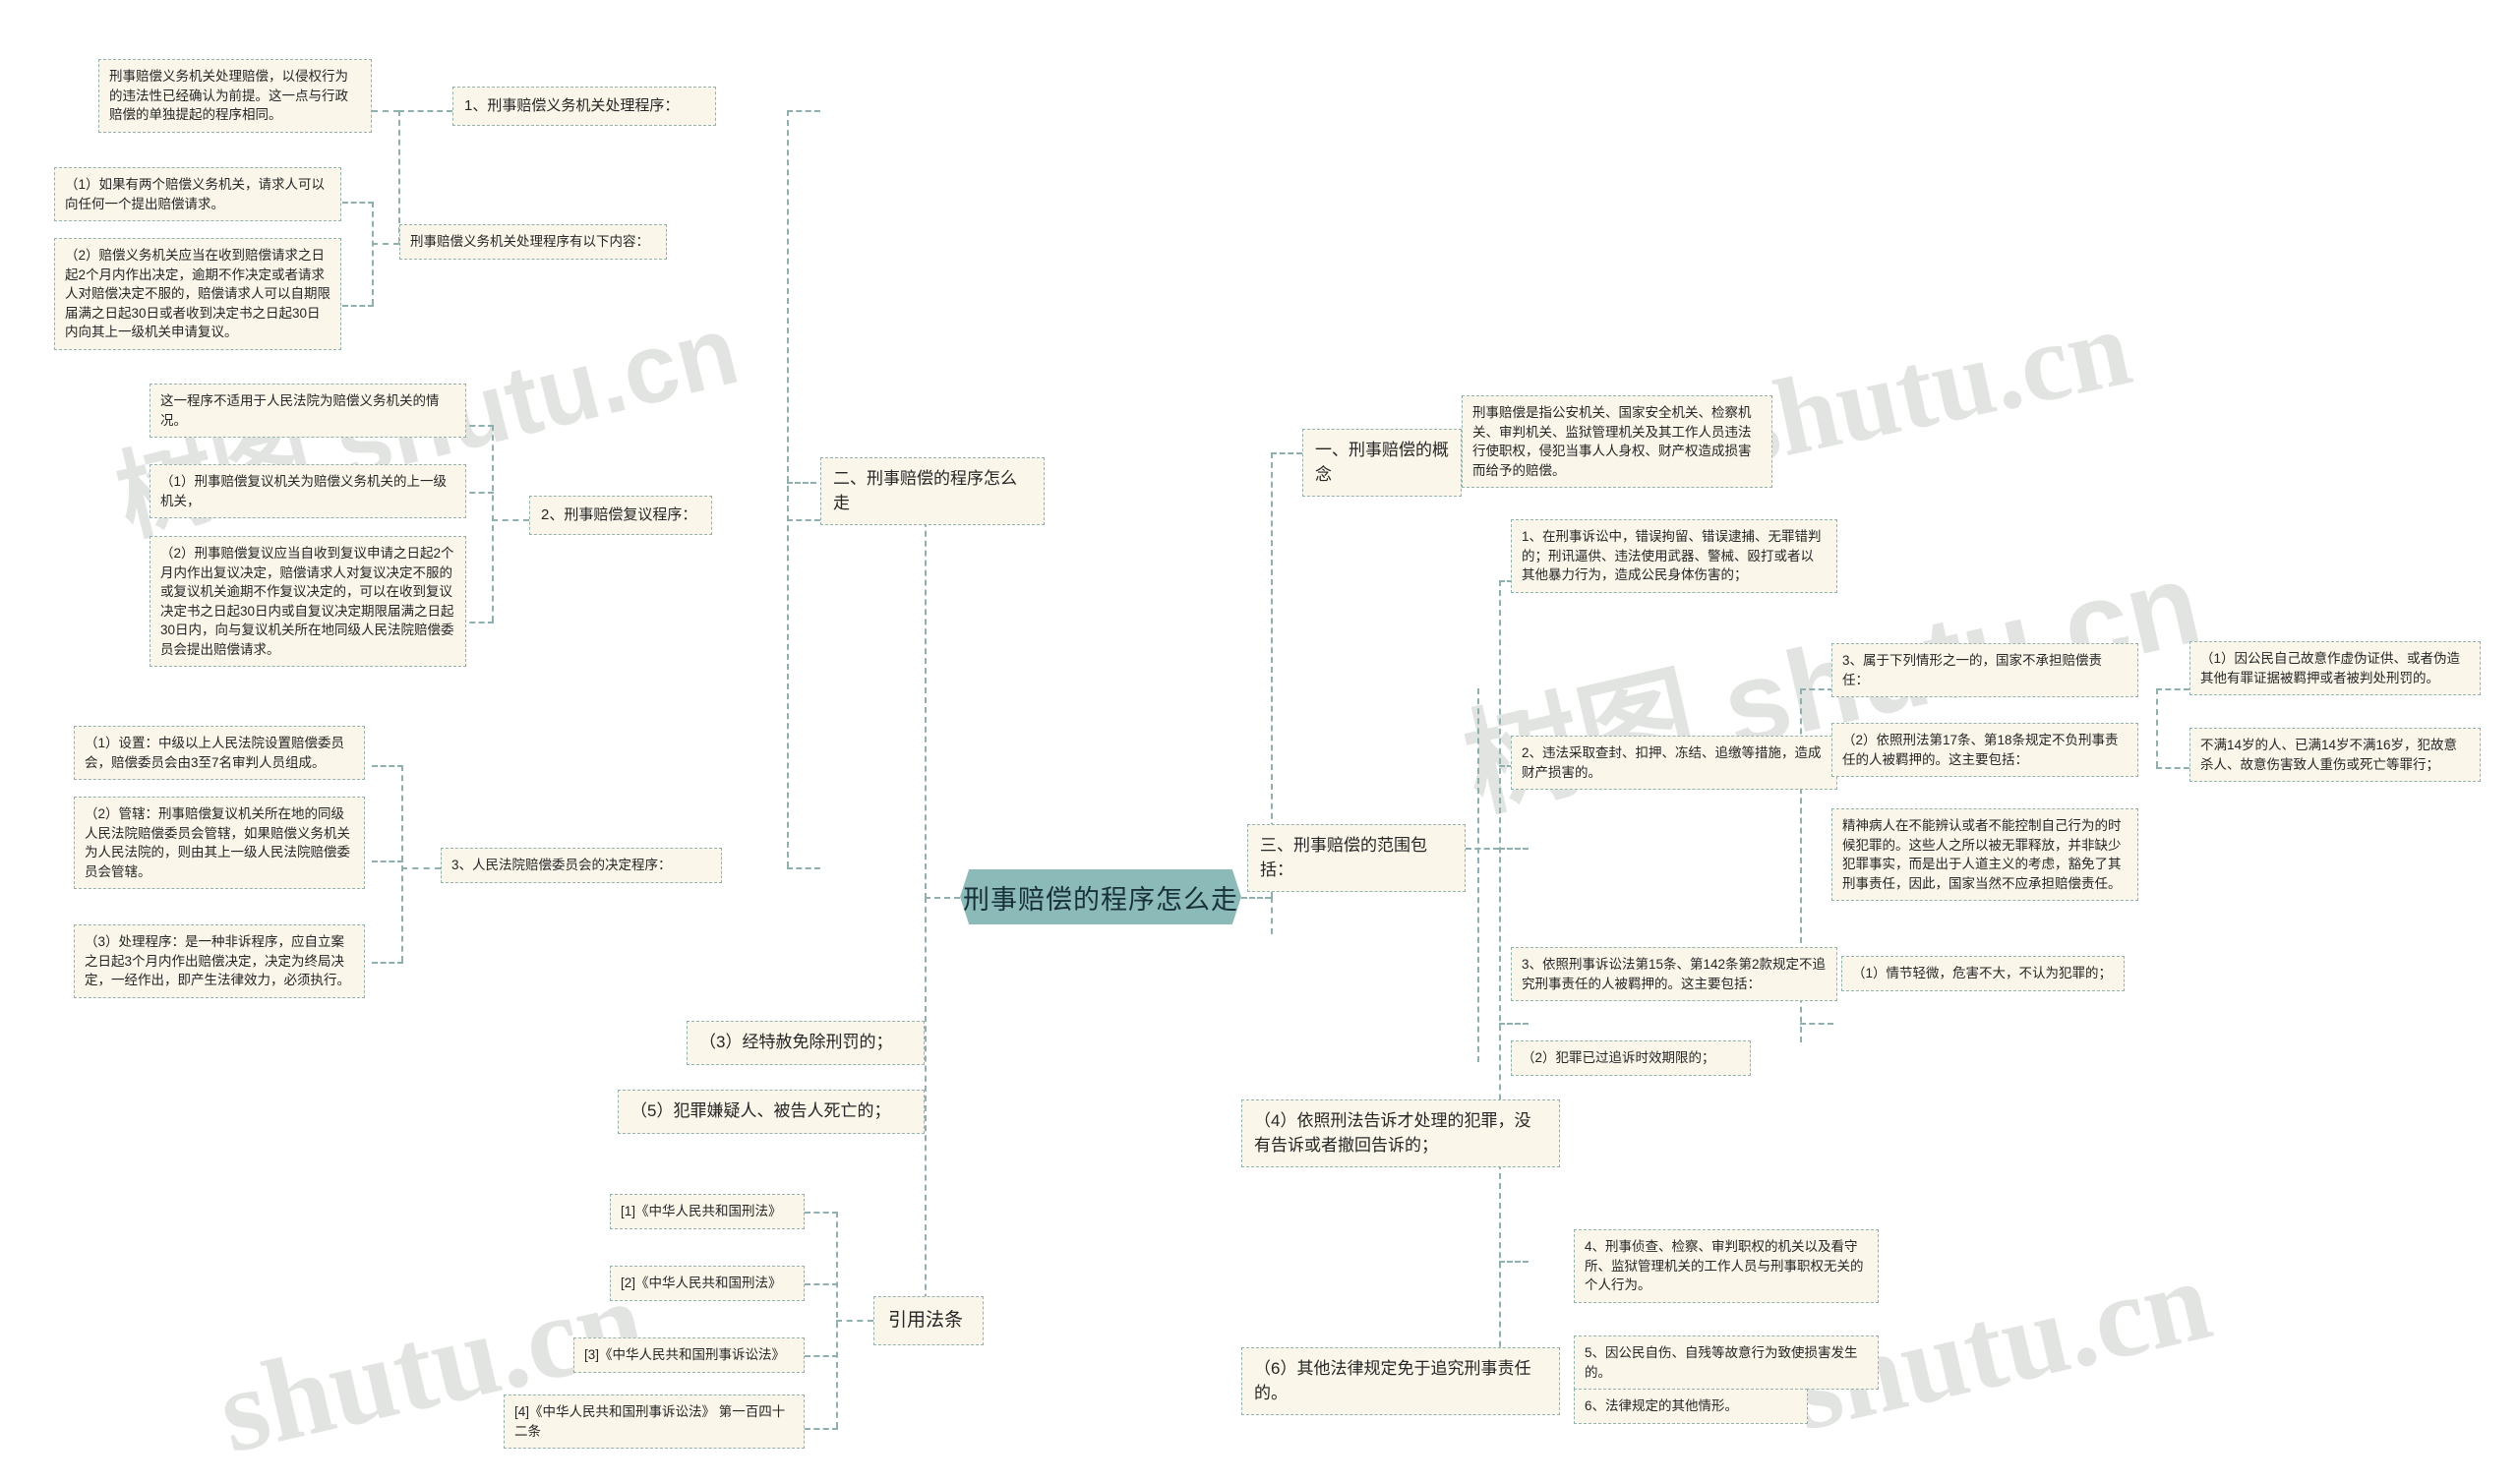 The image size is (2518, 1484). Describe the element at coordinates (1101, 900) in the screenshot. I see `root-label: 刑事赔偿的程序怎么走` at that location.